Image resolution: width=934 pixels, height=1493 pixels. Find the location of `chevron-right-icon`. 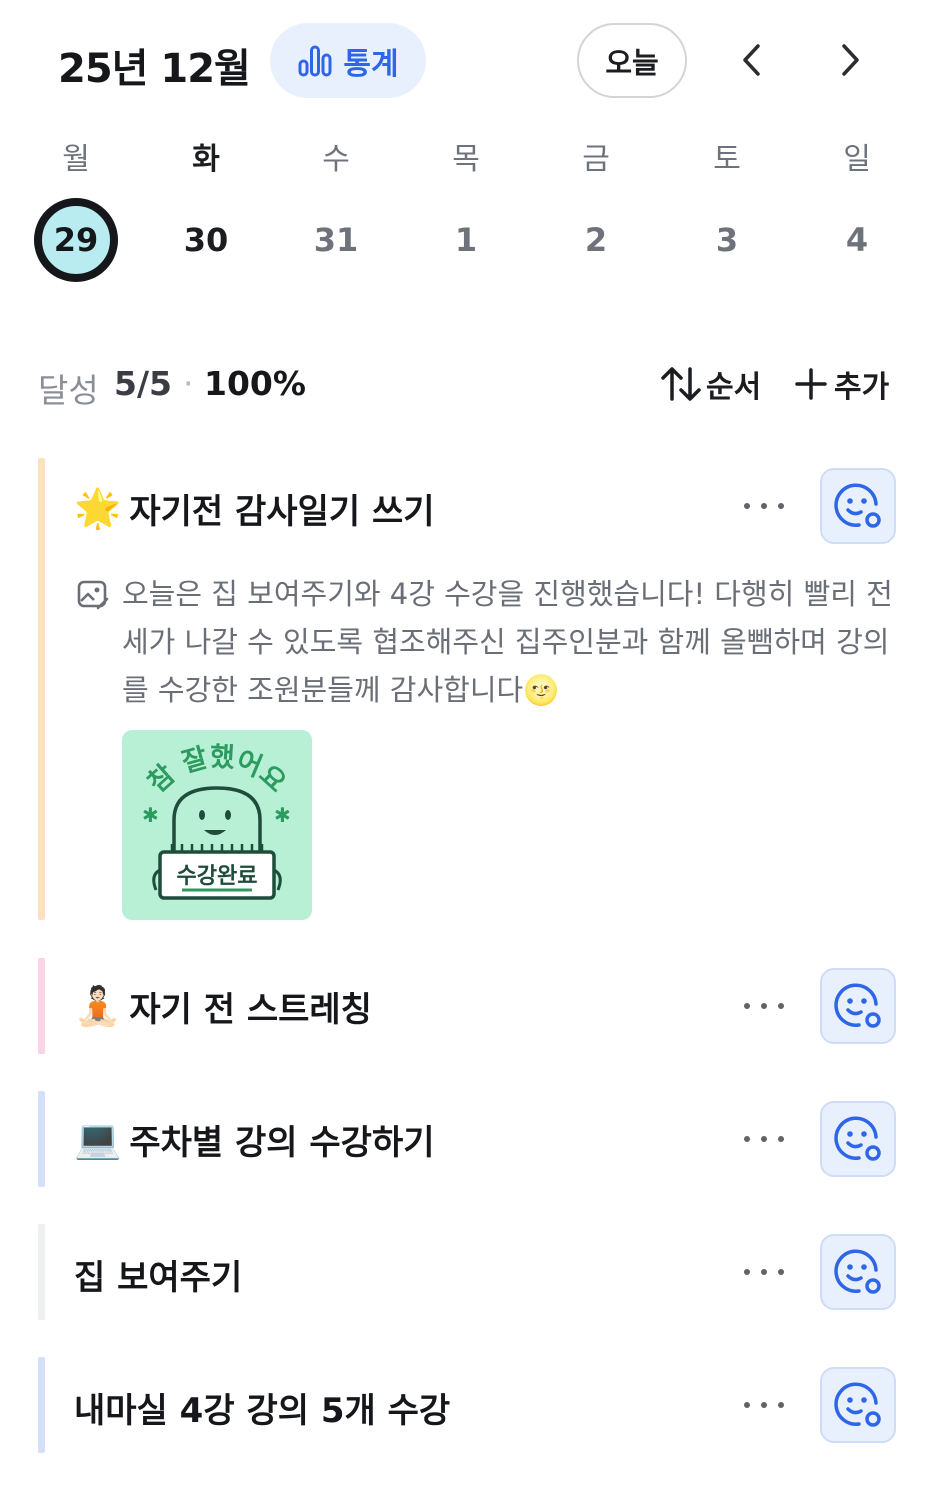

chevron-right-icon is located at coordinates (850, 60).